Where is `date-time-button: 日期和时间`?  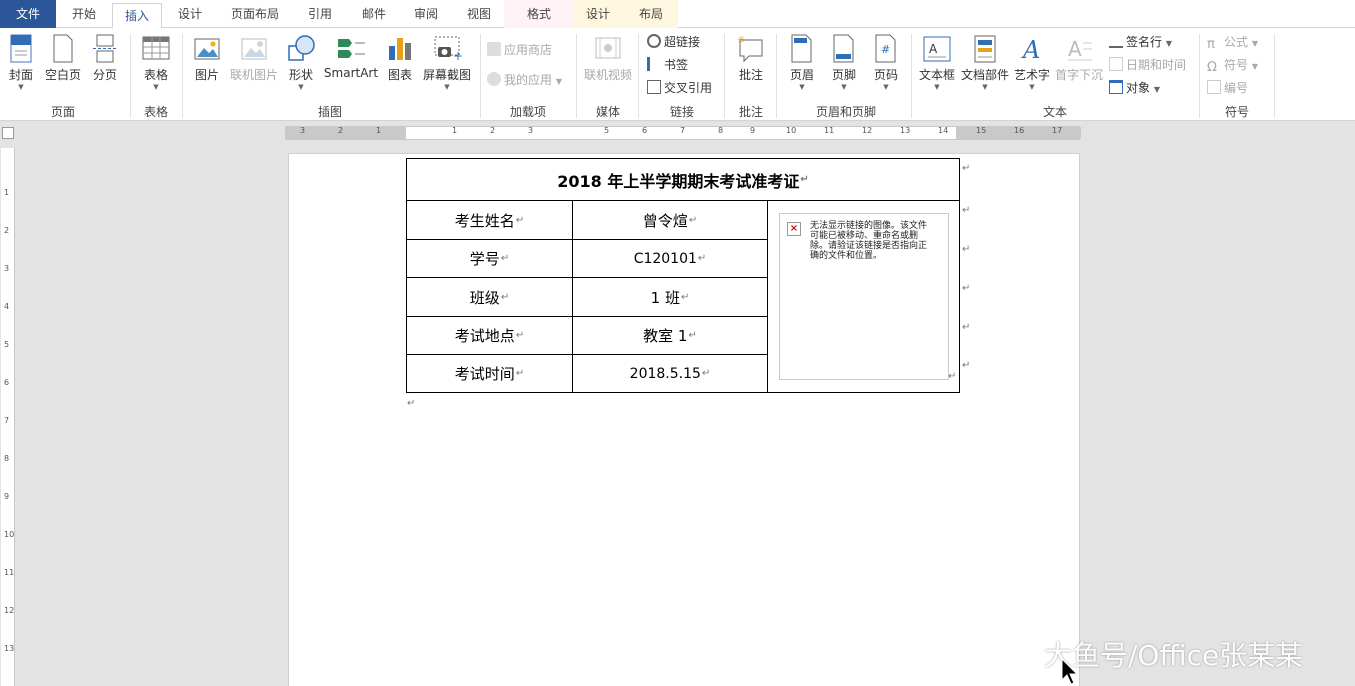
date-time-button: 日期和时间 is located at coordinates (1147, 65).